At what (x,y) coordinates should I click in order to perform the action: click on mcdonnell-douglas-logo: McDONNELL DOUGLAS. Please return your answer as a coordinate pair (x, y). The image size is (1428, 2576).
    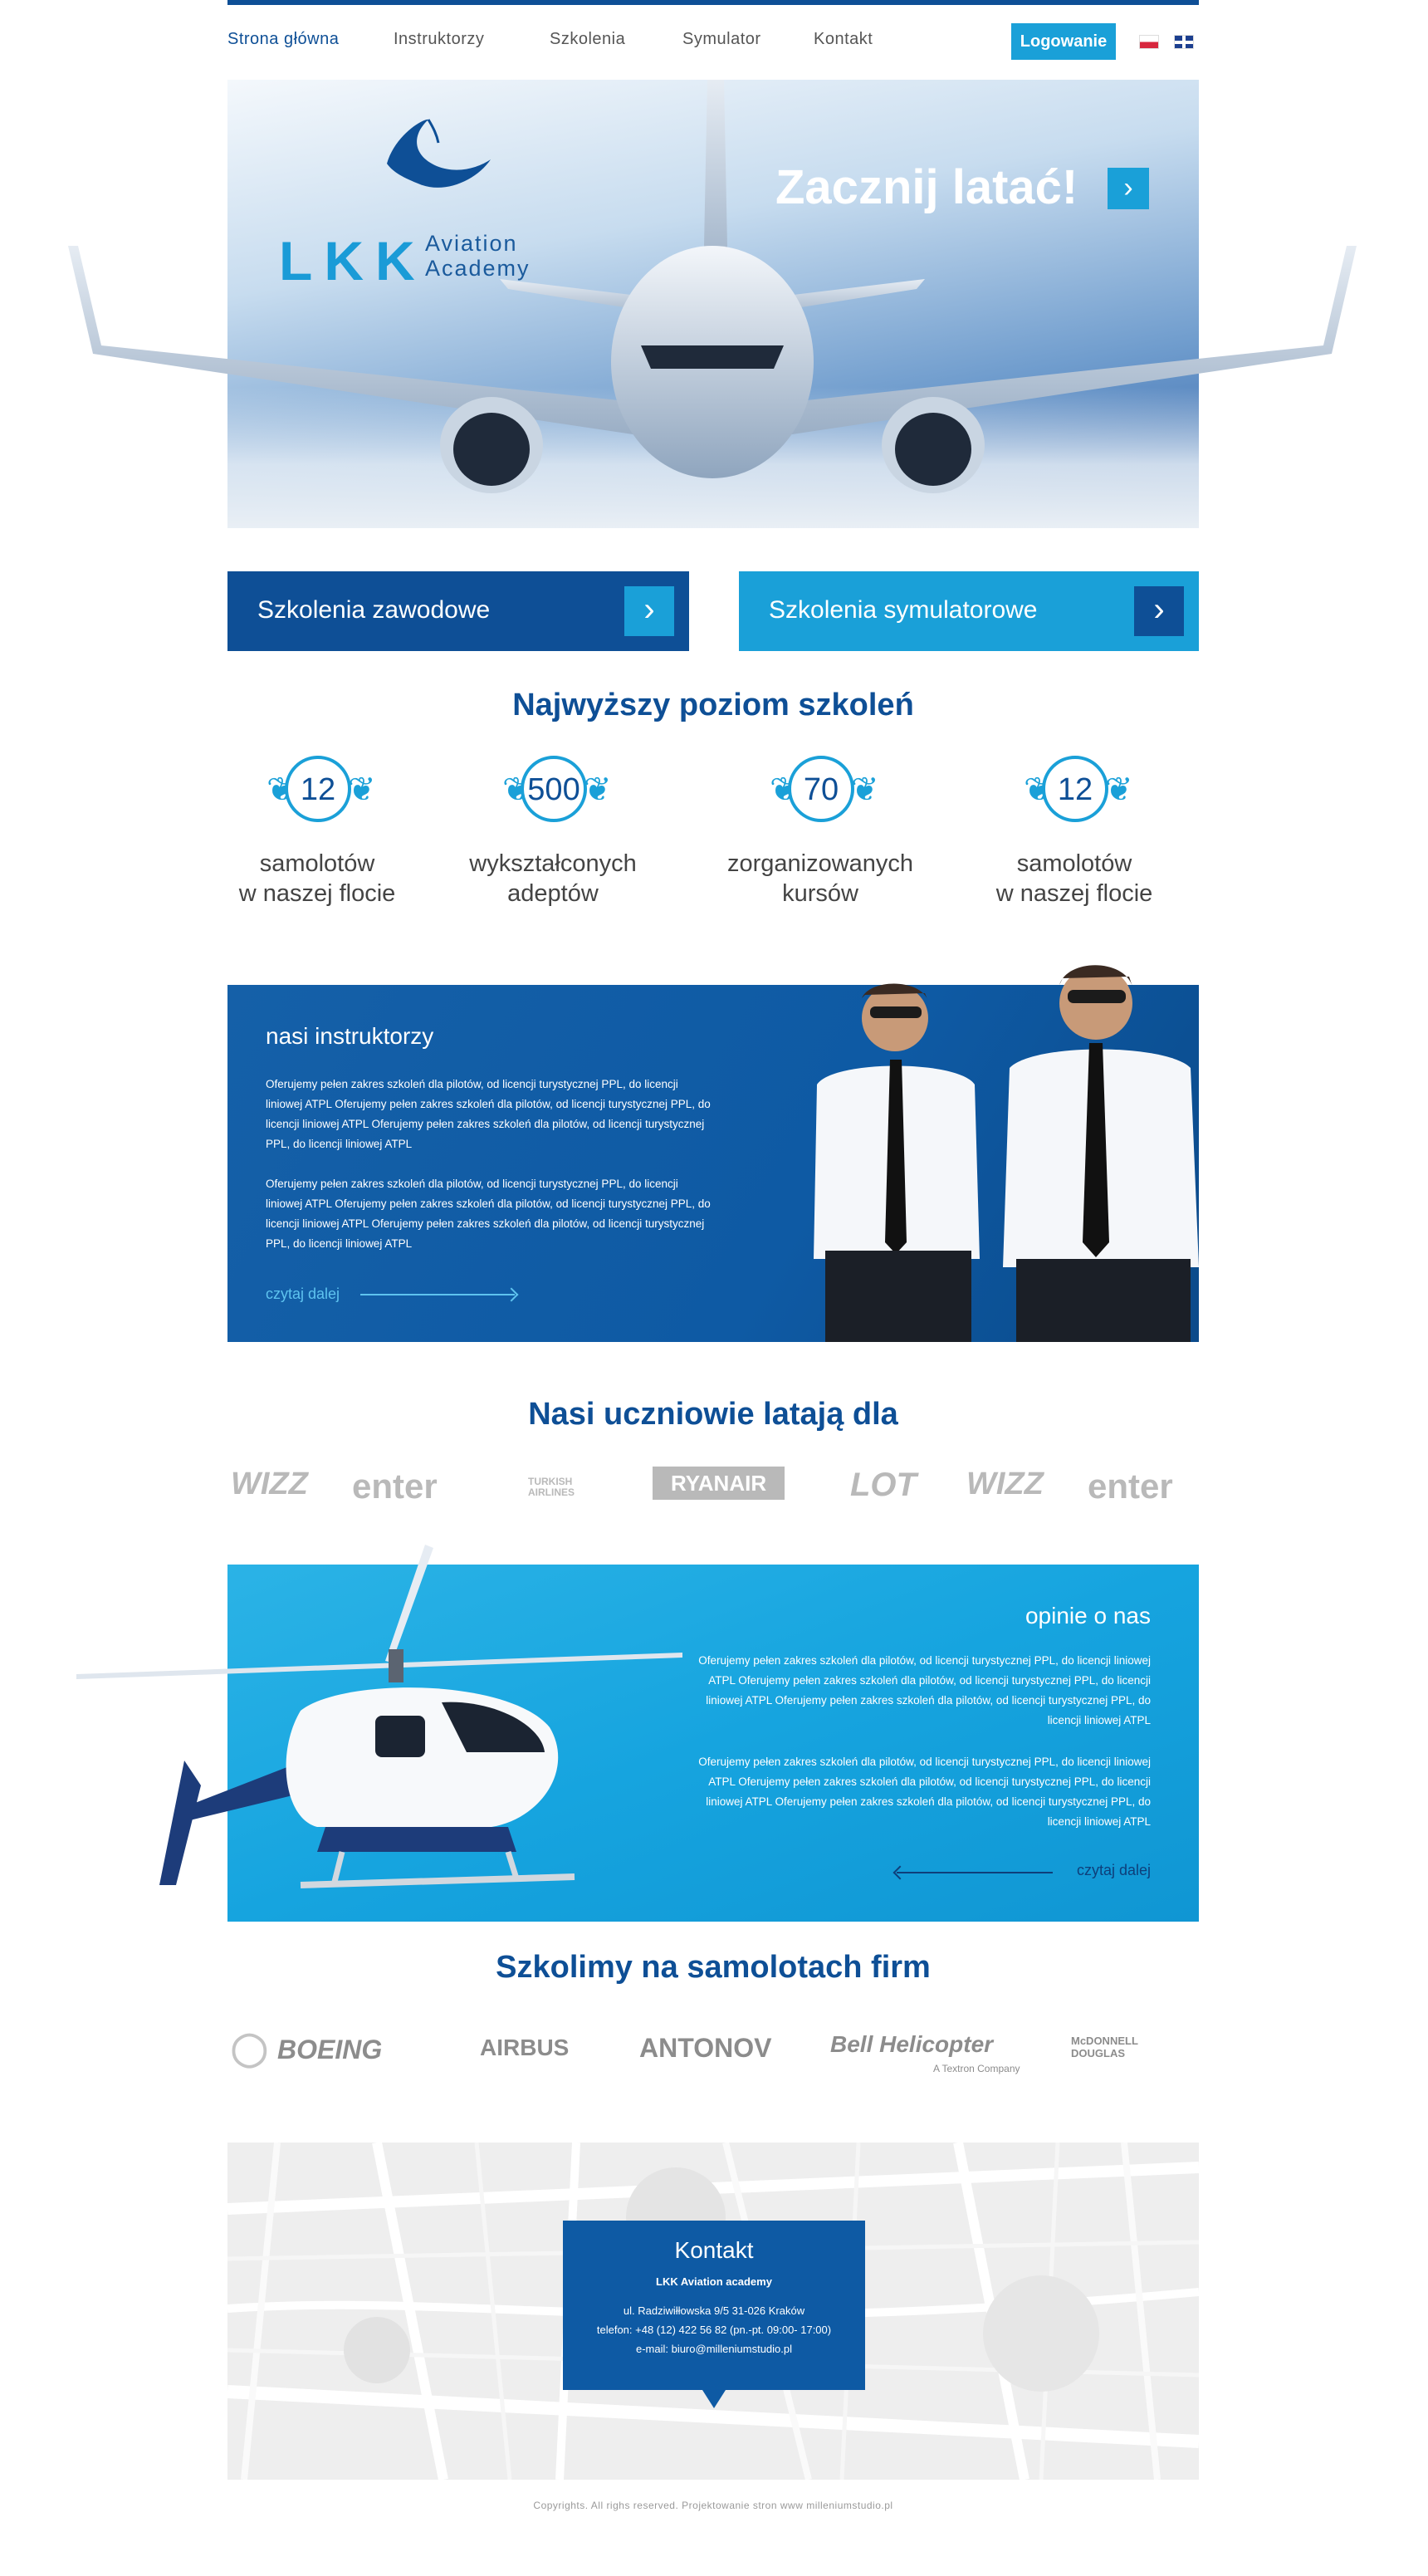
    Looking at the image, I should click on (1104, 2047).